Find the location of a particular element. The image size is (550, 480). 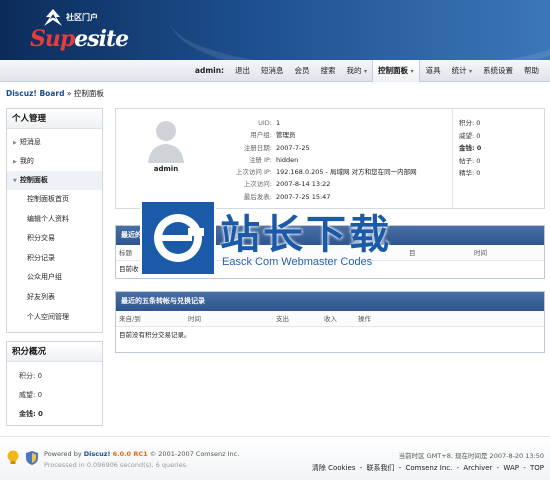

menu-messages: 短消息 is located at coordinates (272, 71).